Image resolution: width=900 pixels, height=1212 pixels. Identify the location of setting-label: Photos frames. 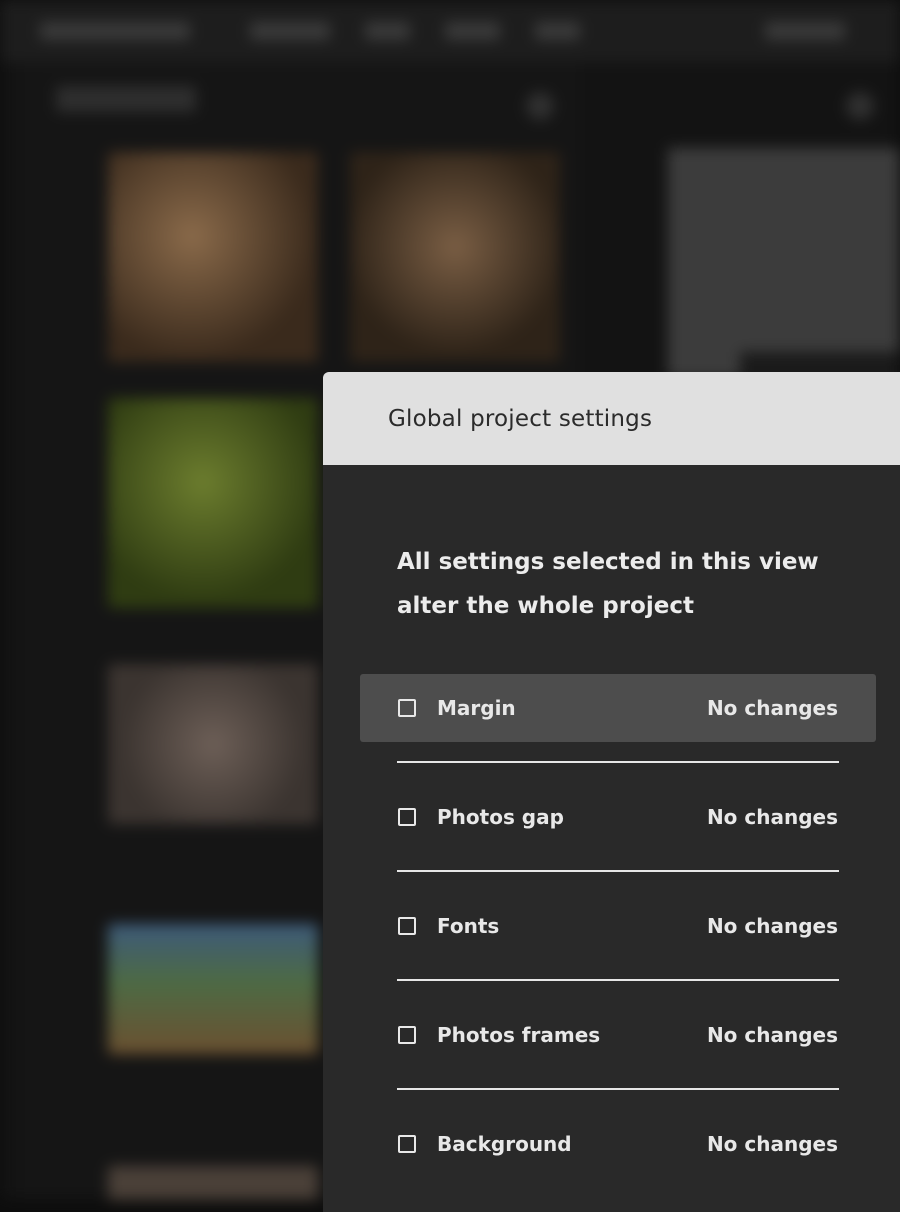
(519, 1035).